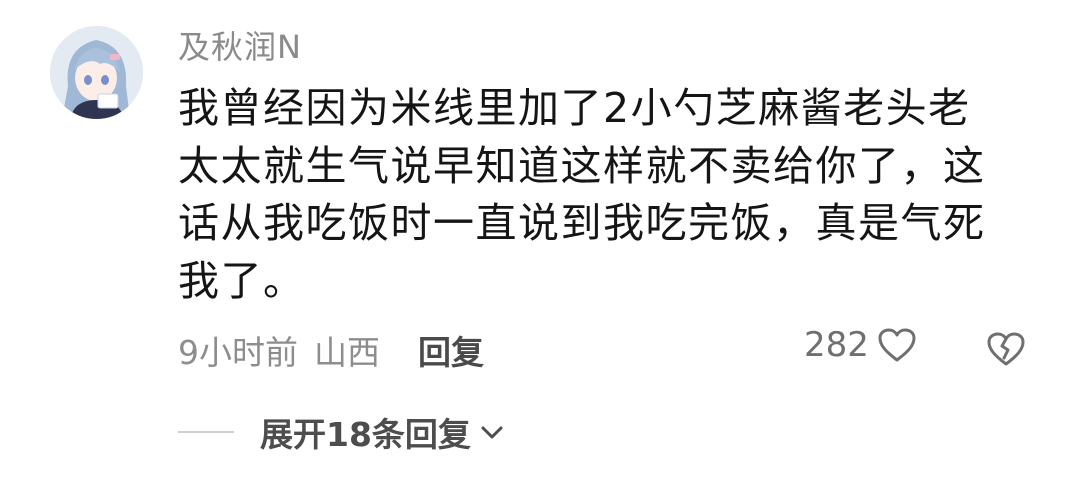 The width and height of the screenshot is (1080, 492). Describe the element at coordinates (238, 352) in the screenshot. I see `timestamp: 9小时前` at that location.